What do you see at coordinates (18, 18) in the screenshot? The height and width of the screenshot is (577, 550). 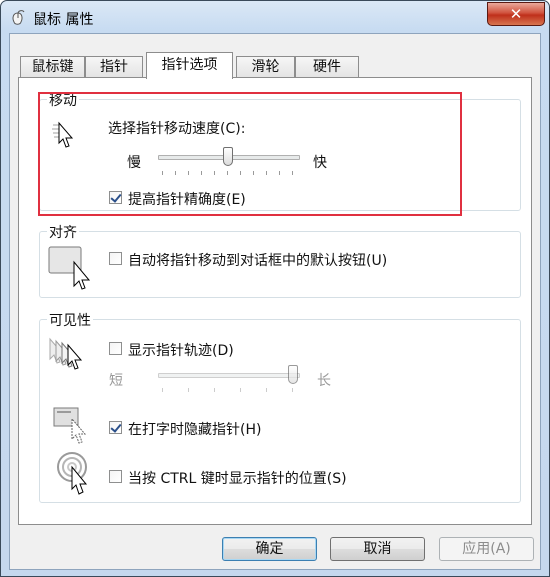 I see `mouse-app-icon` at bounding box center [18, 18].